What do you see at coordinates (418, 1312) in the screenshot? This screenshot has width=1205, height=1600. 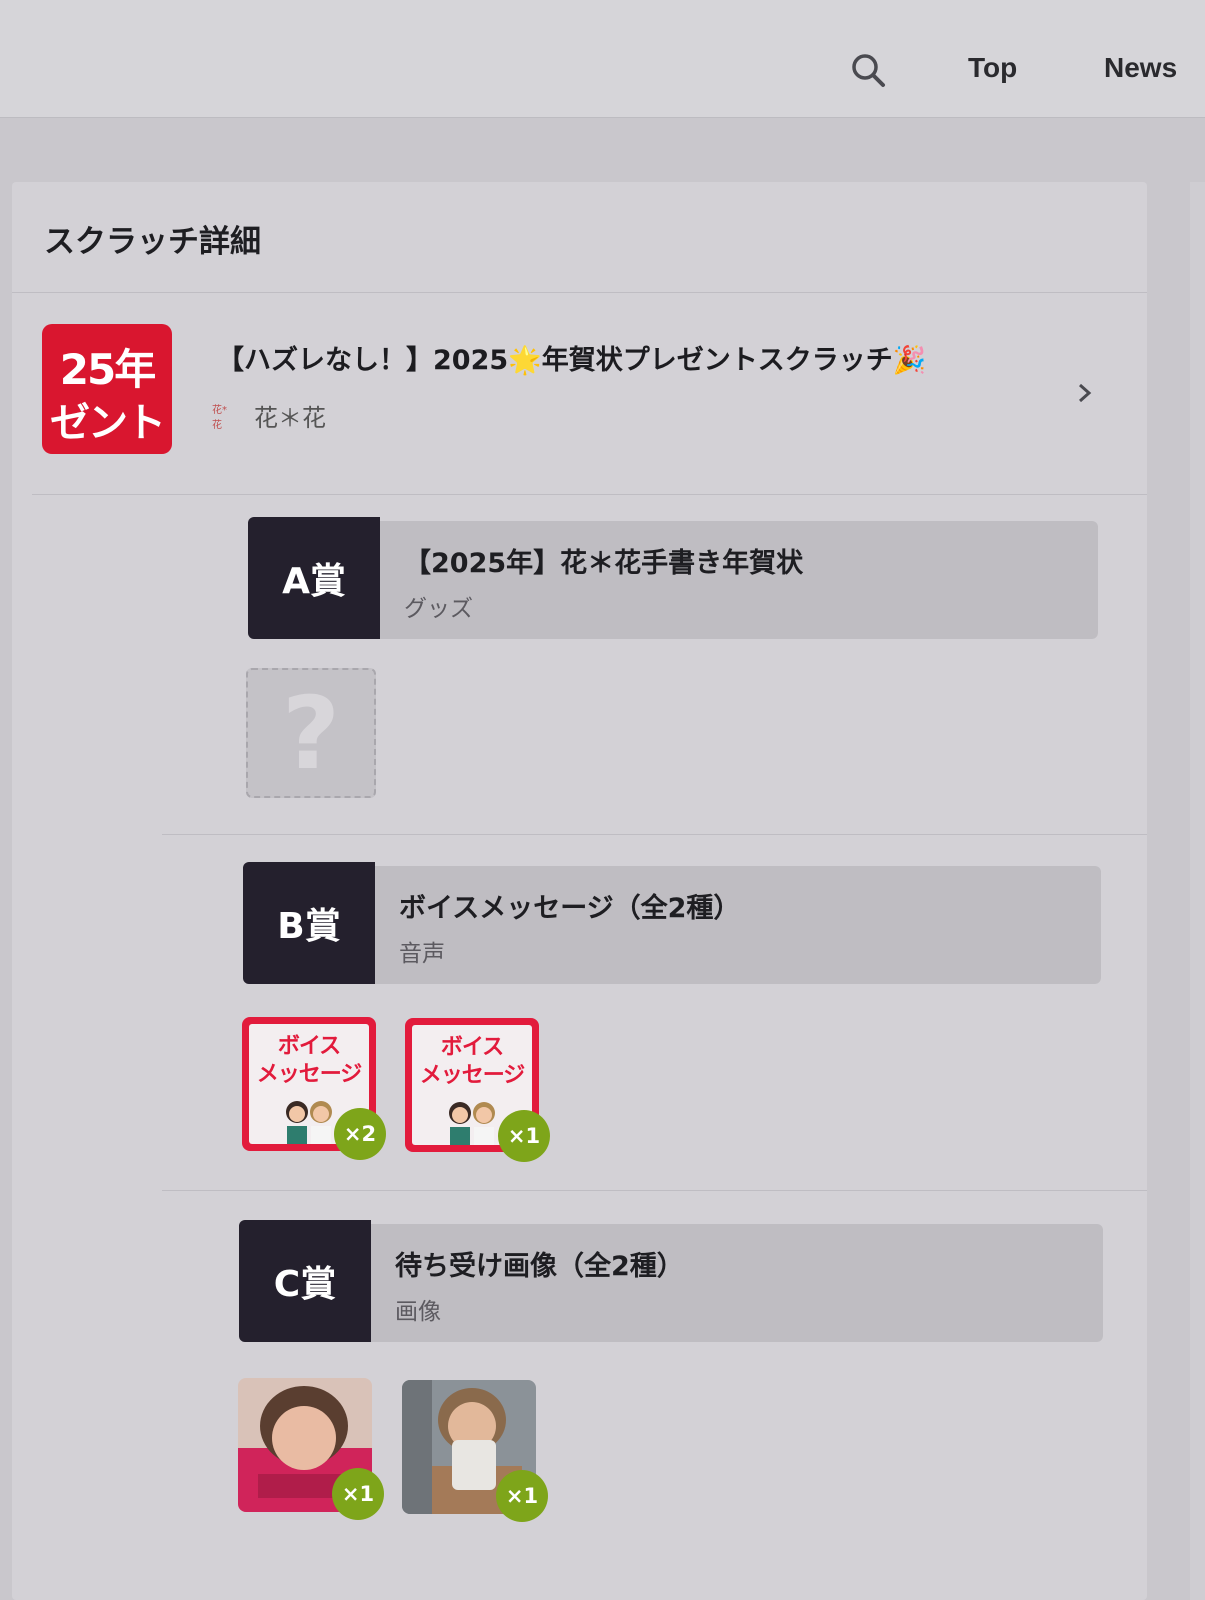 I see `prize-type: 画像` at bounding box center [418, 1312].